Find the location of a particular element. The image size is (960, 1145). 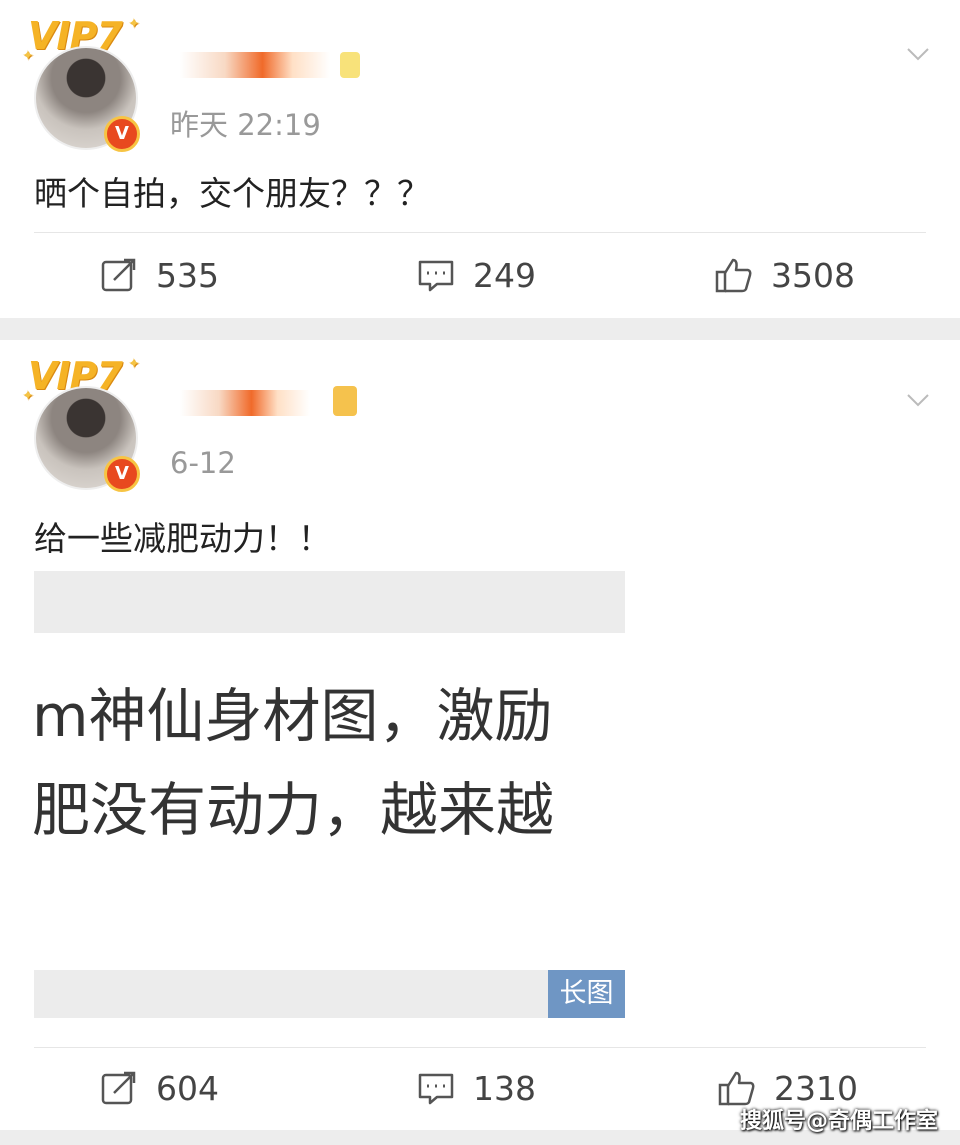

repost-button: 535 is located at coordinates (159, 275).